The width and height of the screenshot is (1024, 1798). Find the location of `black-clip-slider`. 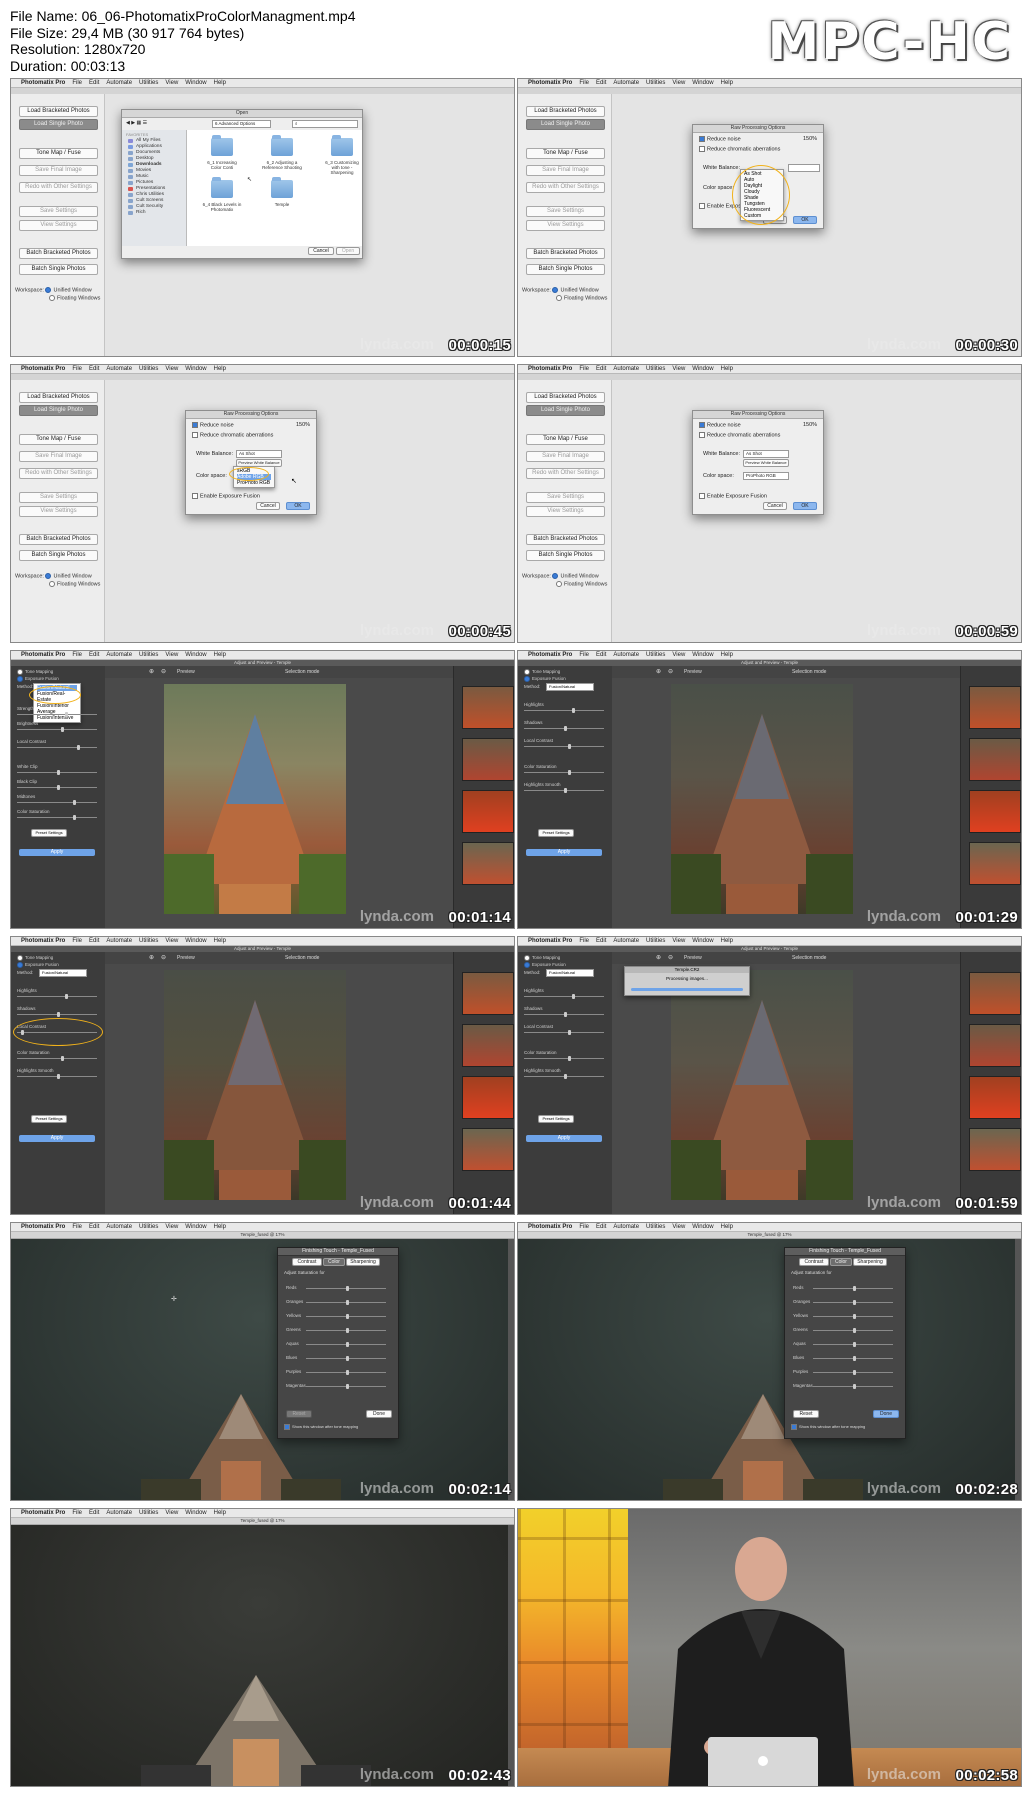

black-clip-slider is located at coordinates (57, 787).